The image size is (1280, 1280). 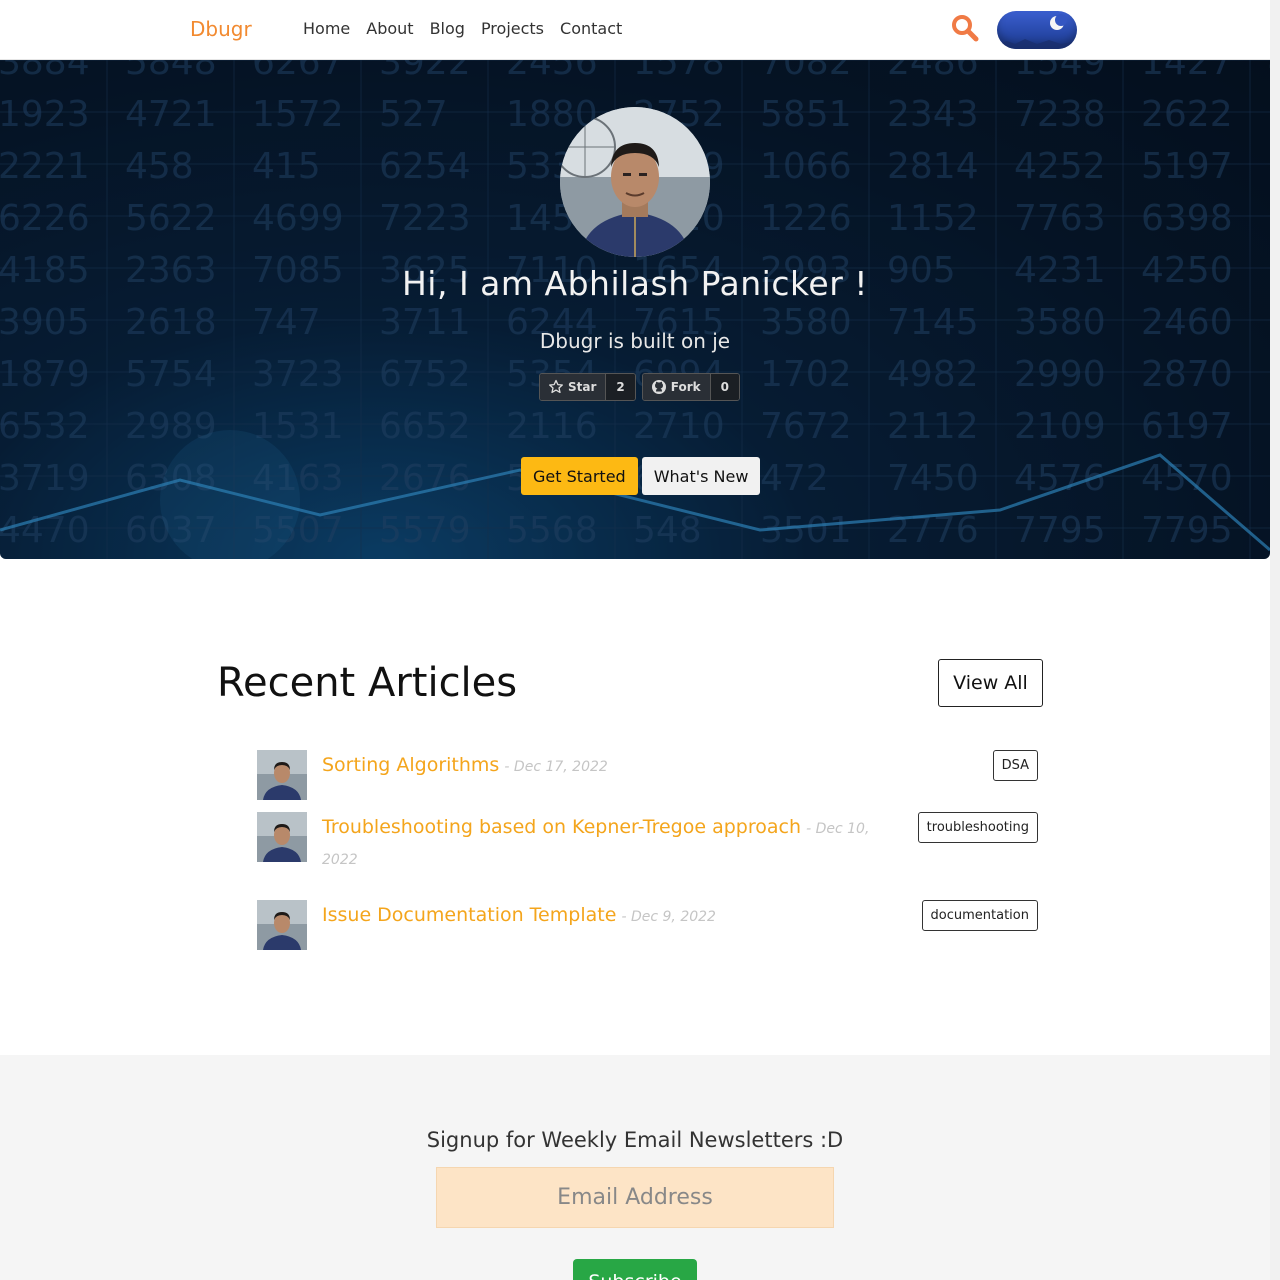 What do you see at coordinates (635, 1197) in the screenshot?
I see `email-field` at bounding box center [635, 1197].